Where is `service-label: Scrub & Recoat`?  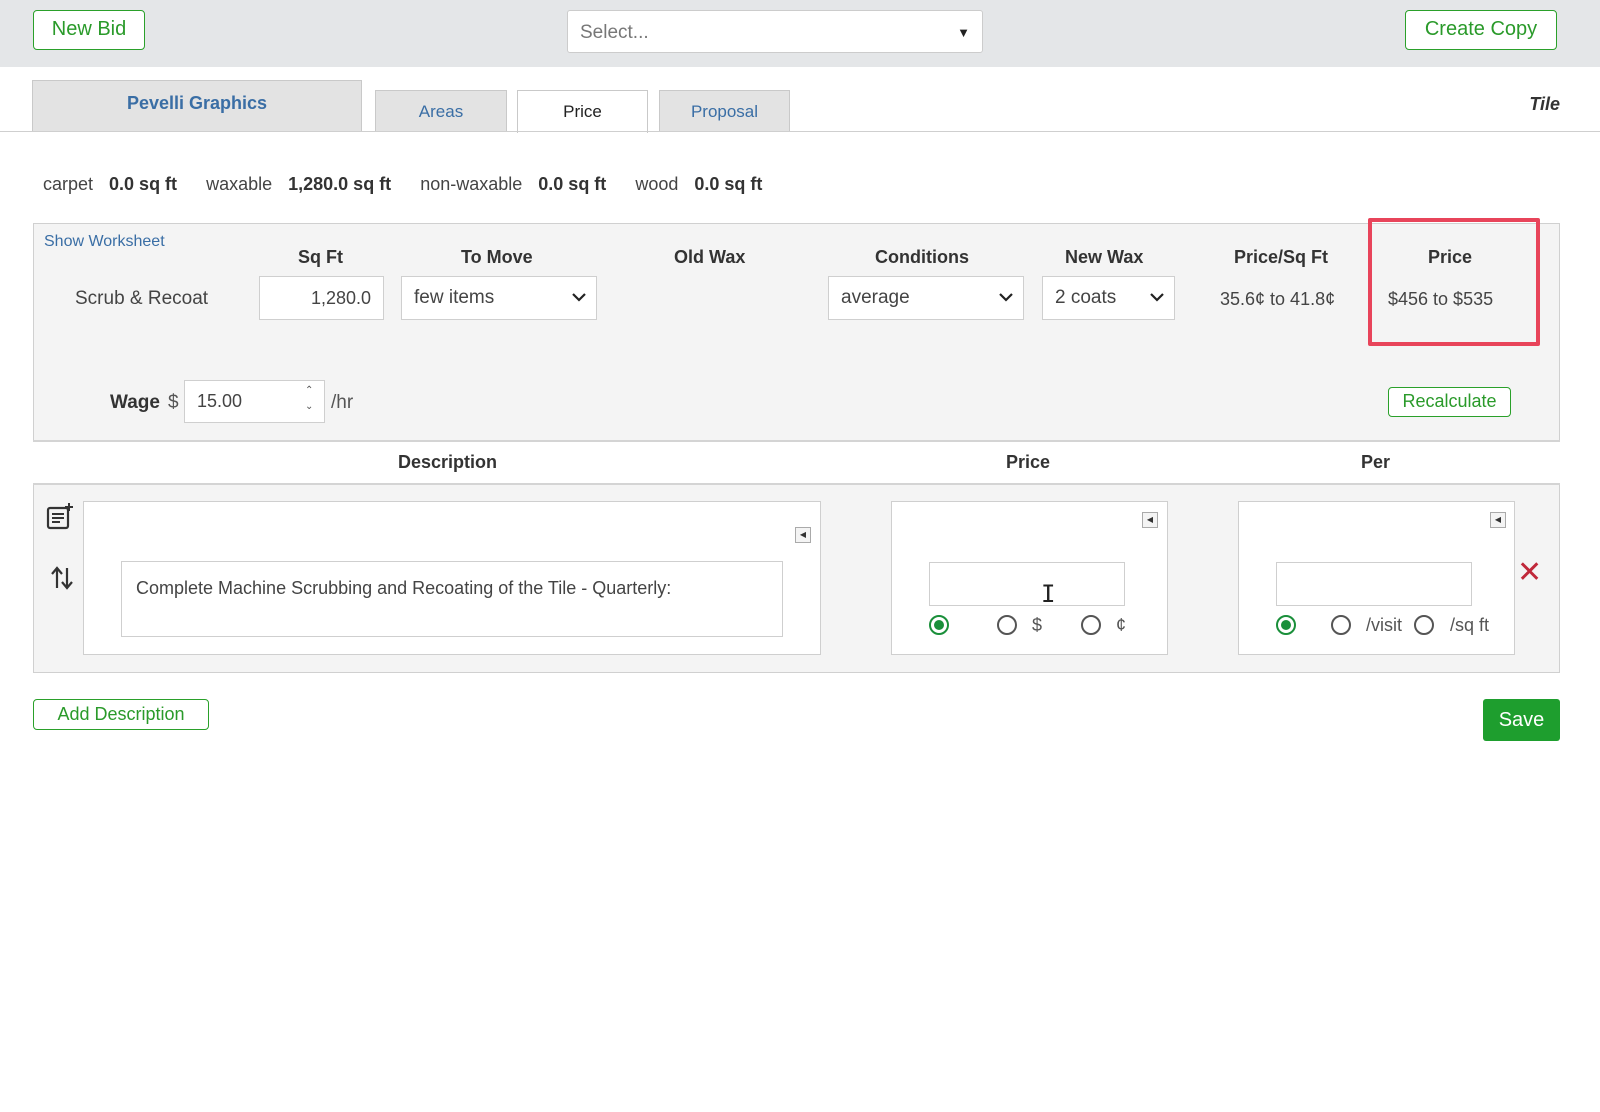 service-label: Scrub & Recoat is located at coordinates (142, 298).